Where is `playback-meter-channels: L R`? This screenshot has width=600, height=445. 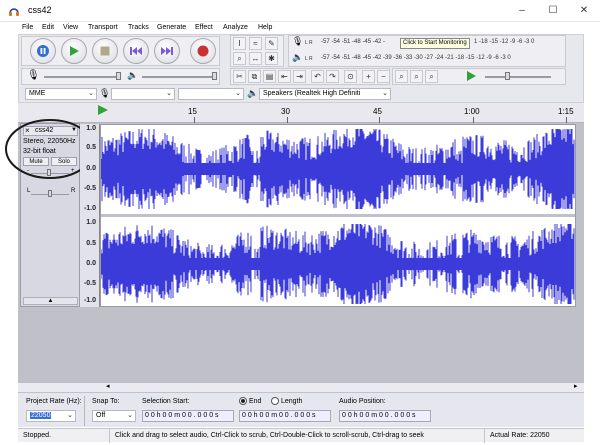 playback-meter-channels: L R is located at coordinates (309, 59).